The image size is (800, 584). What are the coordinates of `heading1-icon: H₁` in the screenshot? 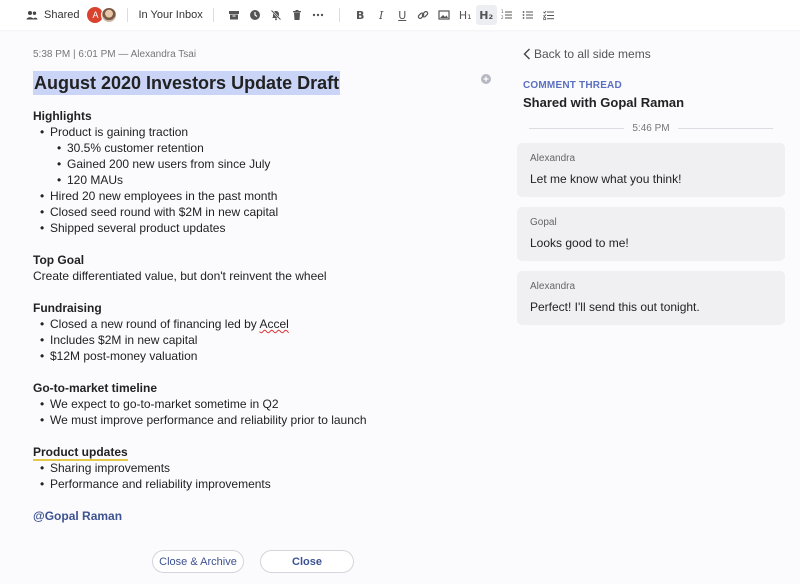 It's located at (465, 15).